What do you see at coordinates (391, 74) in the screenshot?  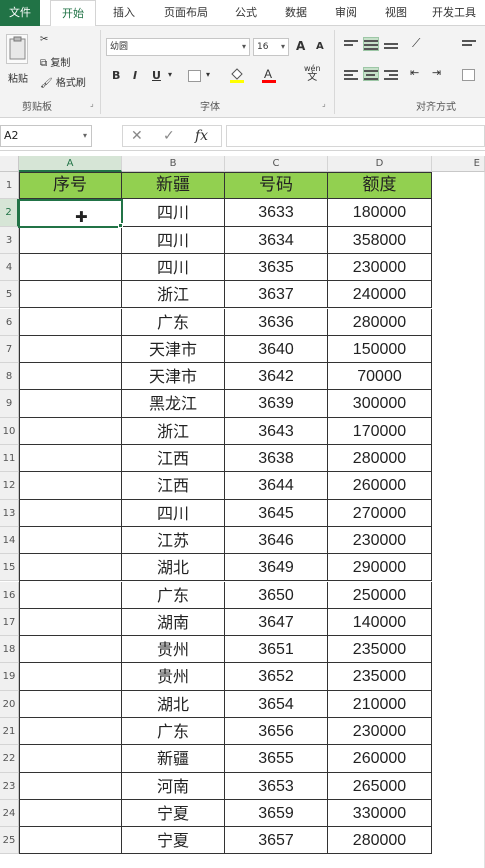 I see `align-right-icon` at bounding box center [391, 74].